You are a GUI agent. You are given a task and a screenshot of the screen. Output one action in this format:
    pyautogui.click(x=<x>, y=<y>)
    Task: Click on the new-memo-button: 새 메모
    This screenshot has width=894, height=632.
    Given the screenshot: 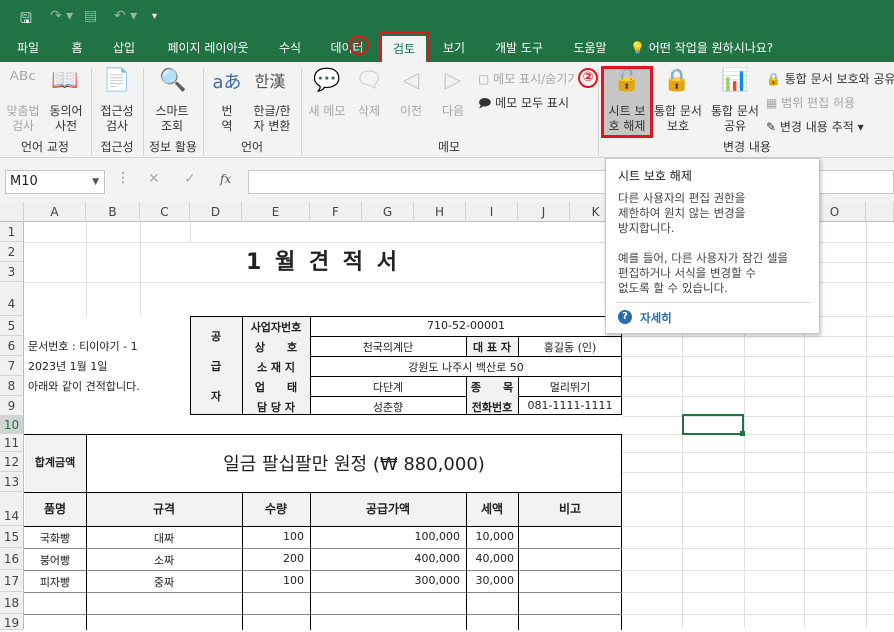 What is the action you would take?
    pyautogui.click(x=327, y=111)
    